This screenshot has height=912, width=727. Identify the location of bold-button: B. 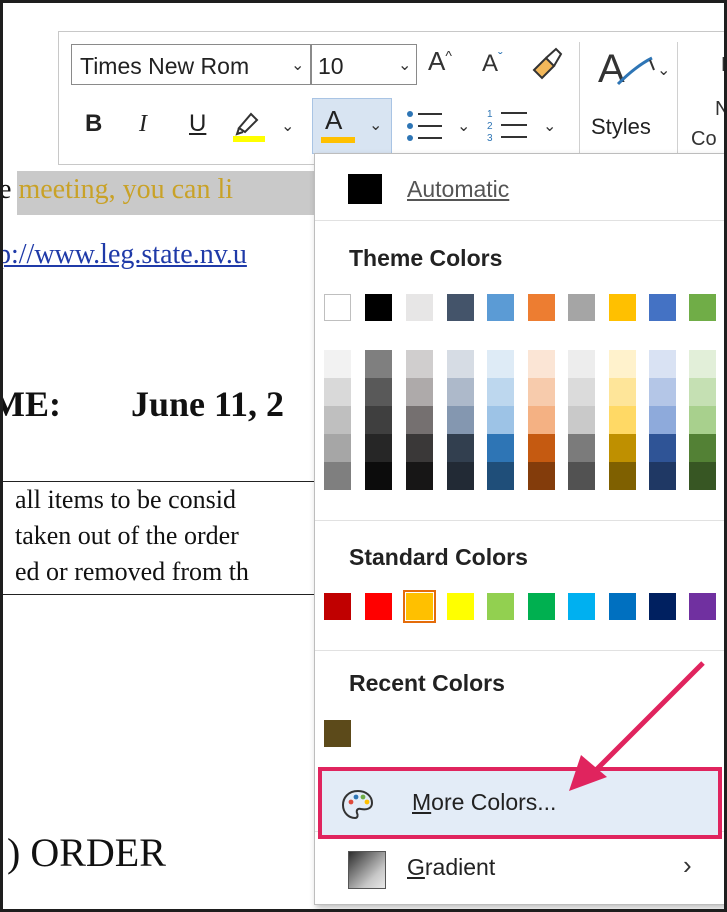
(93, 124).